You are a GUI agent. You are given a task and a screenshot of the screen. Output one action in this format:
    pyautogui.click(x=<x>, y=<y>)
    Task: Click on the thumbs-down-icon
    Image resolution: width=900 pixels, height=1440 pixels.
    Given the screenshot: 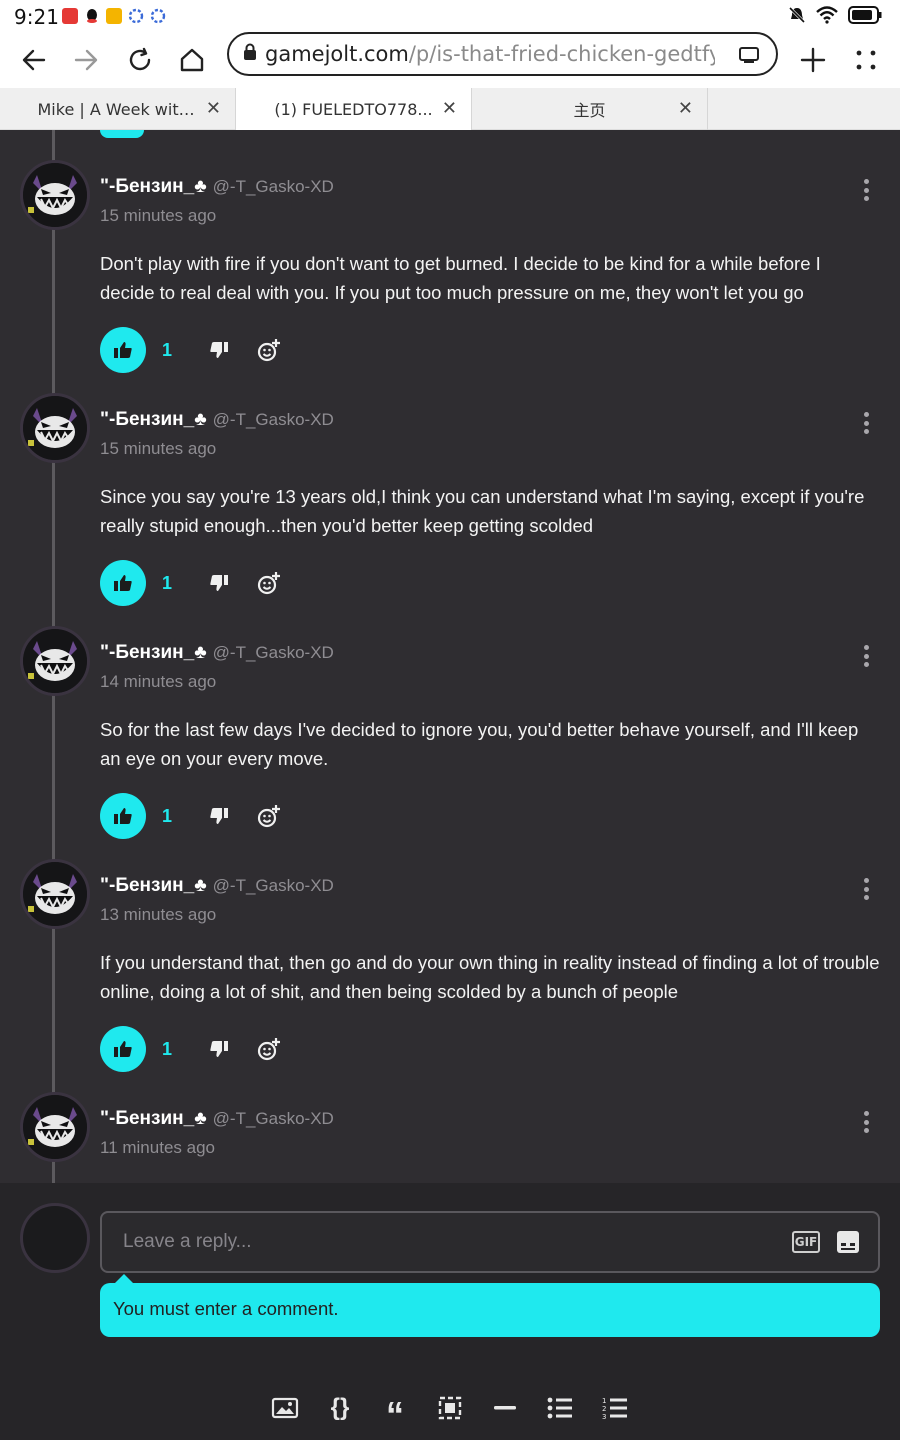 What is the action you would take?
    pyautogui.click(x=219, y=816)
    